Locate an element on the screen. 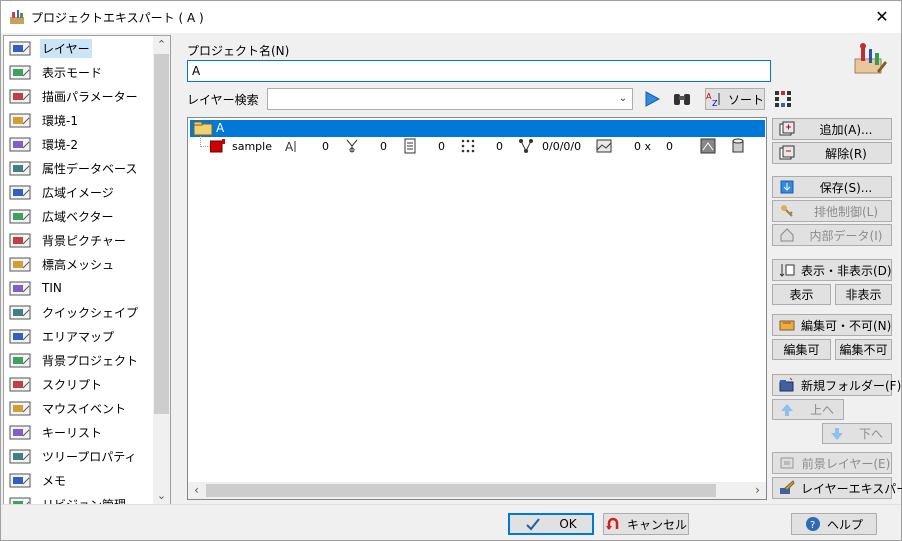 The width and height of the screenshot is (902, 541). exclusive-control-button: 排他制御(L) is located at coordinates (832, 211).